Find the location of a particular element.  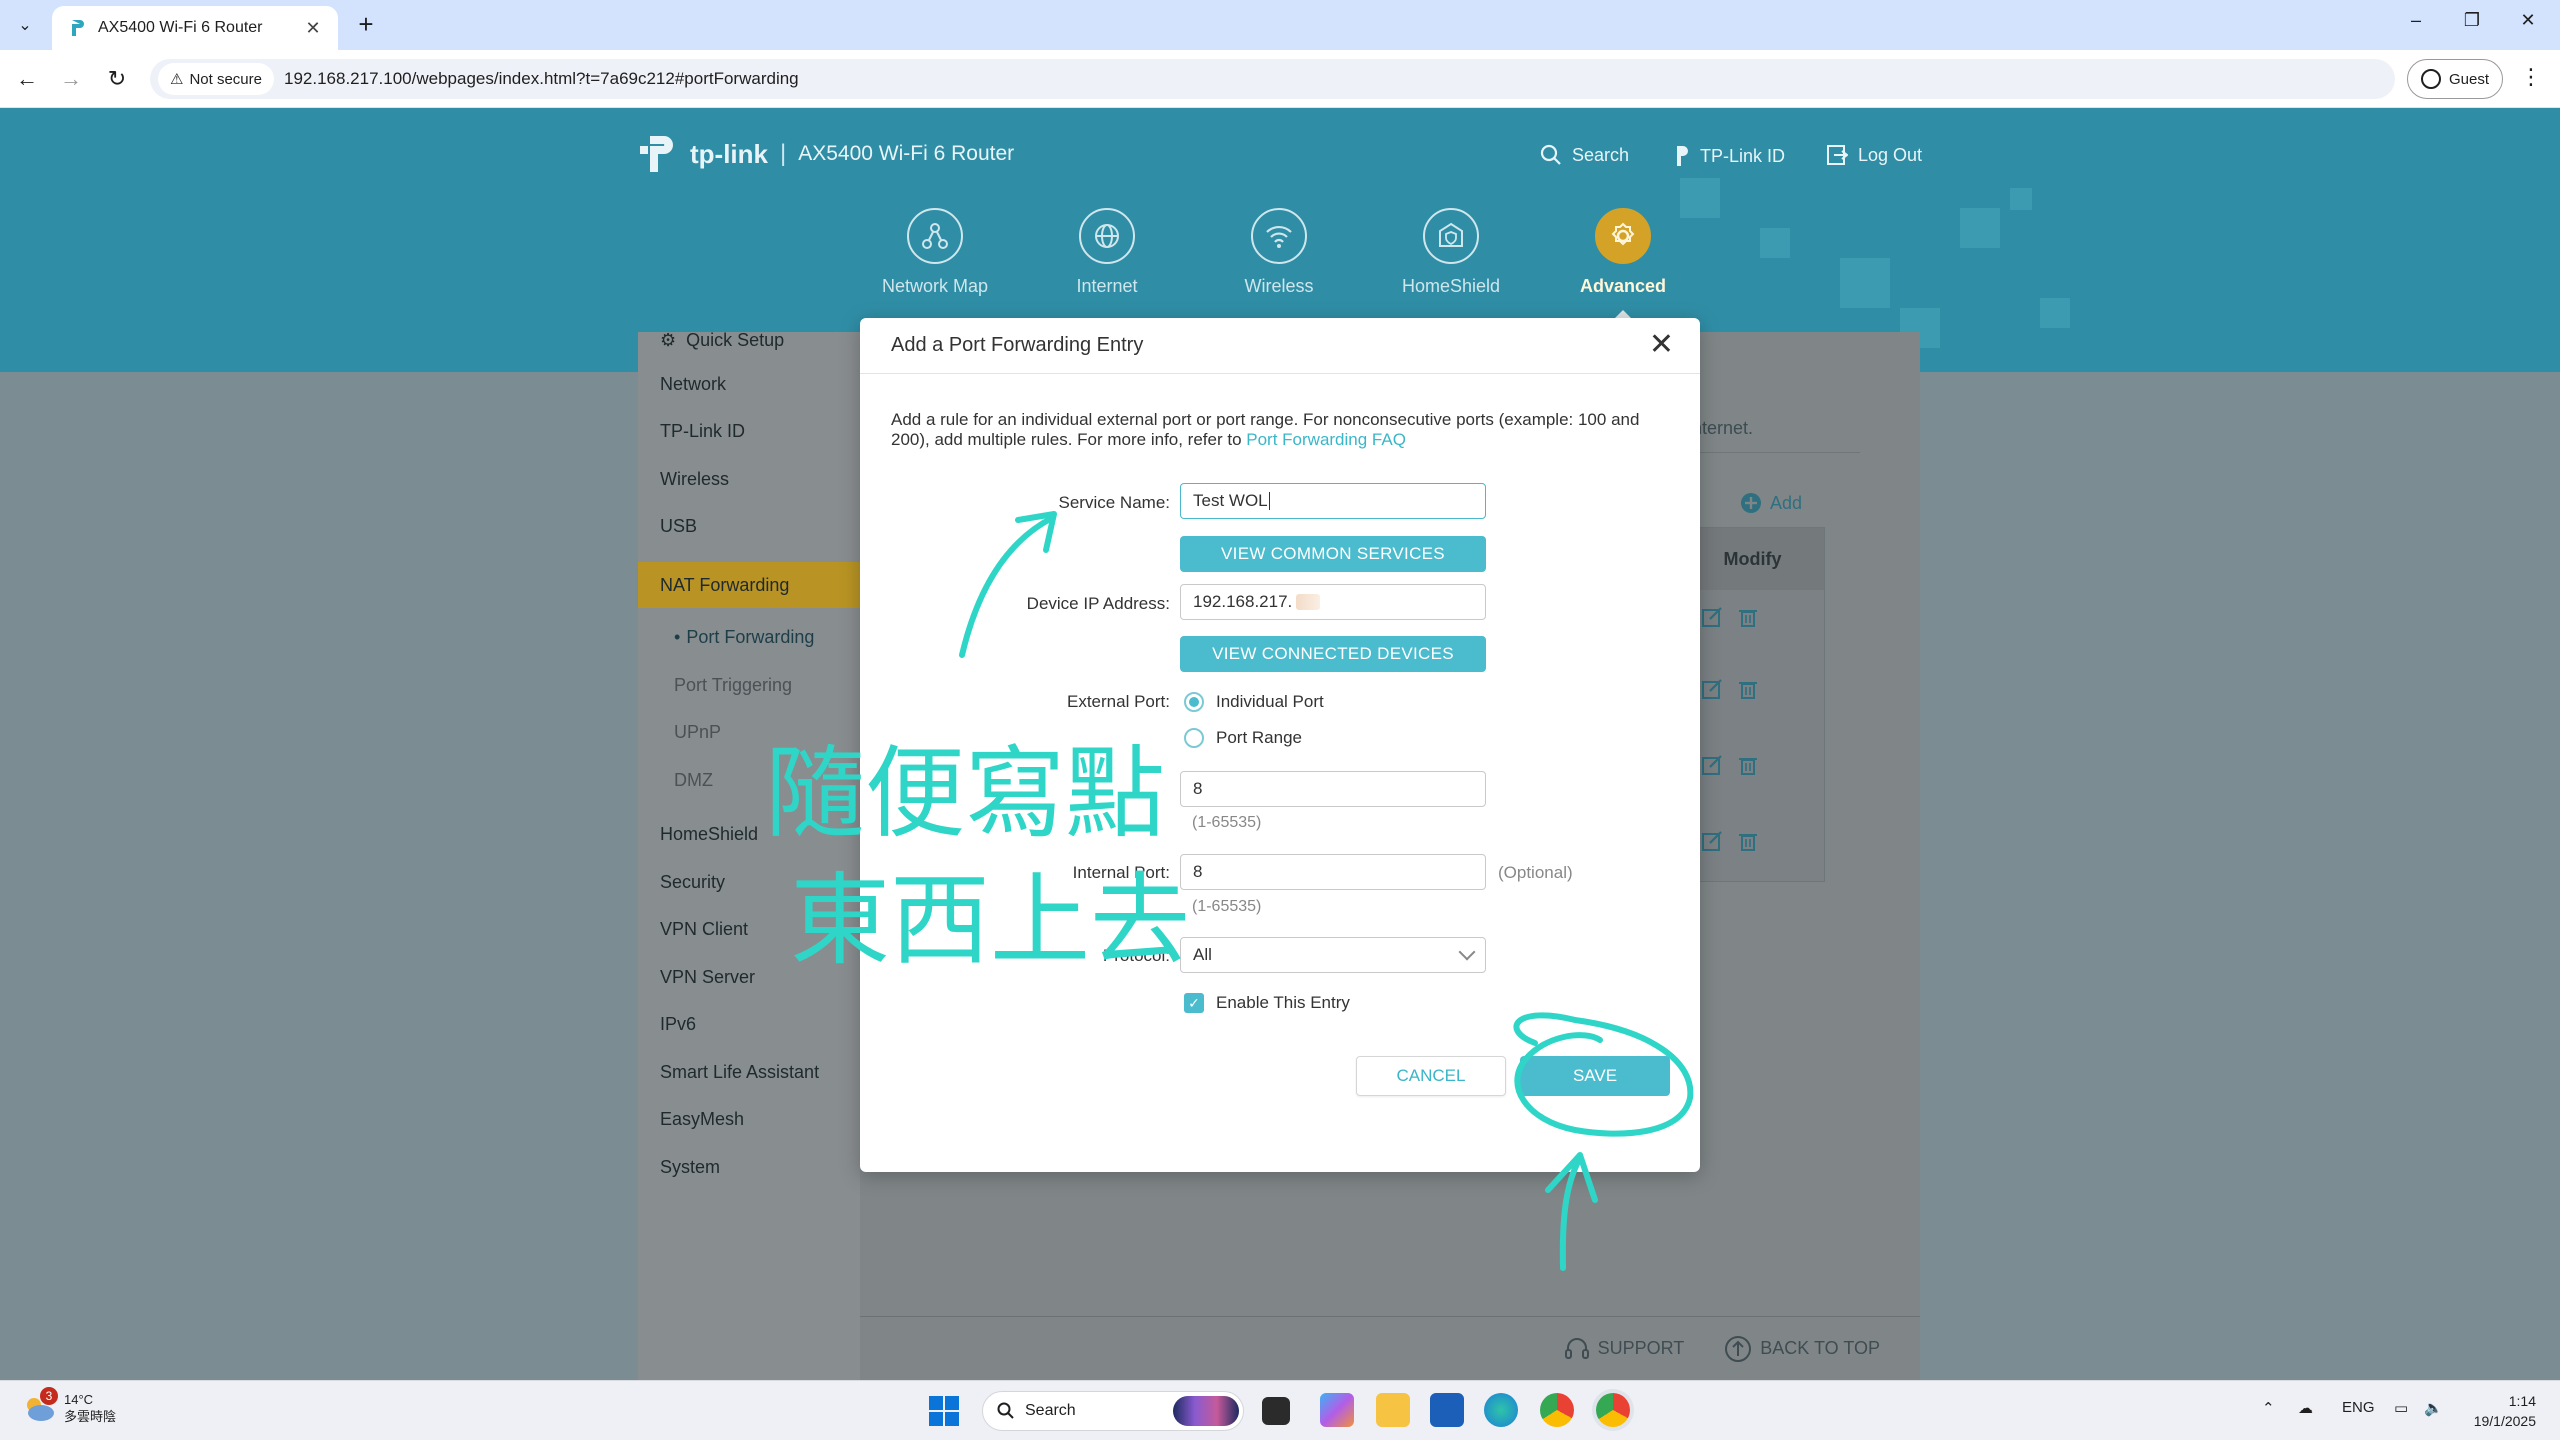

port-forwarding-faq-link: Port Forwarding FAQ is located at coordinates (1326, 439).